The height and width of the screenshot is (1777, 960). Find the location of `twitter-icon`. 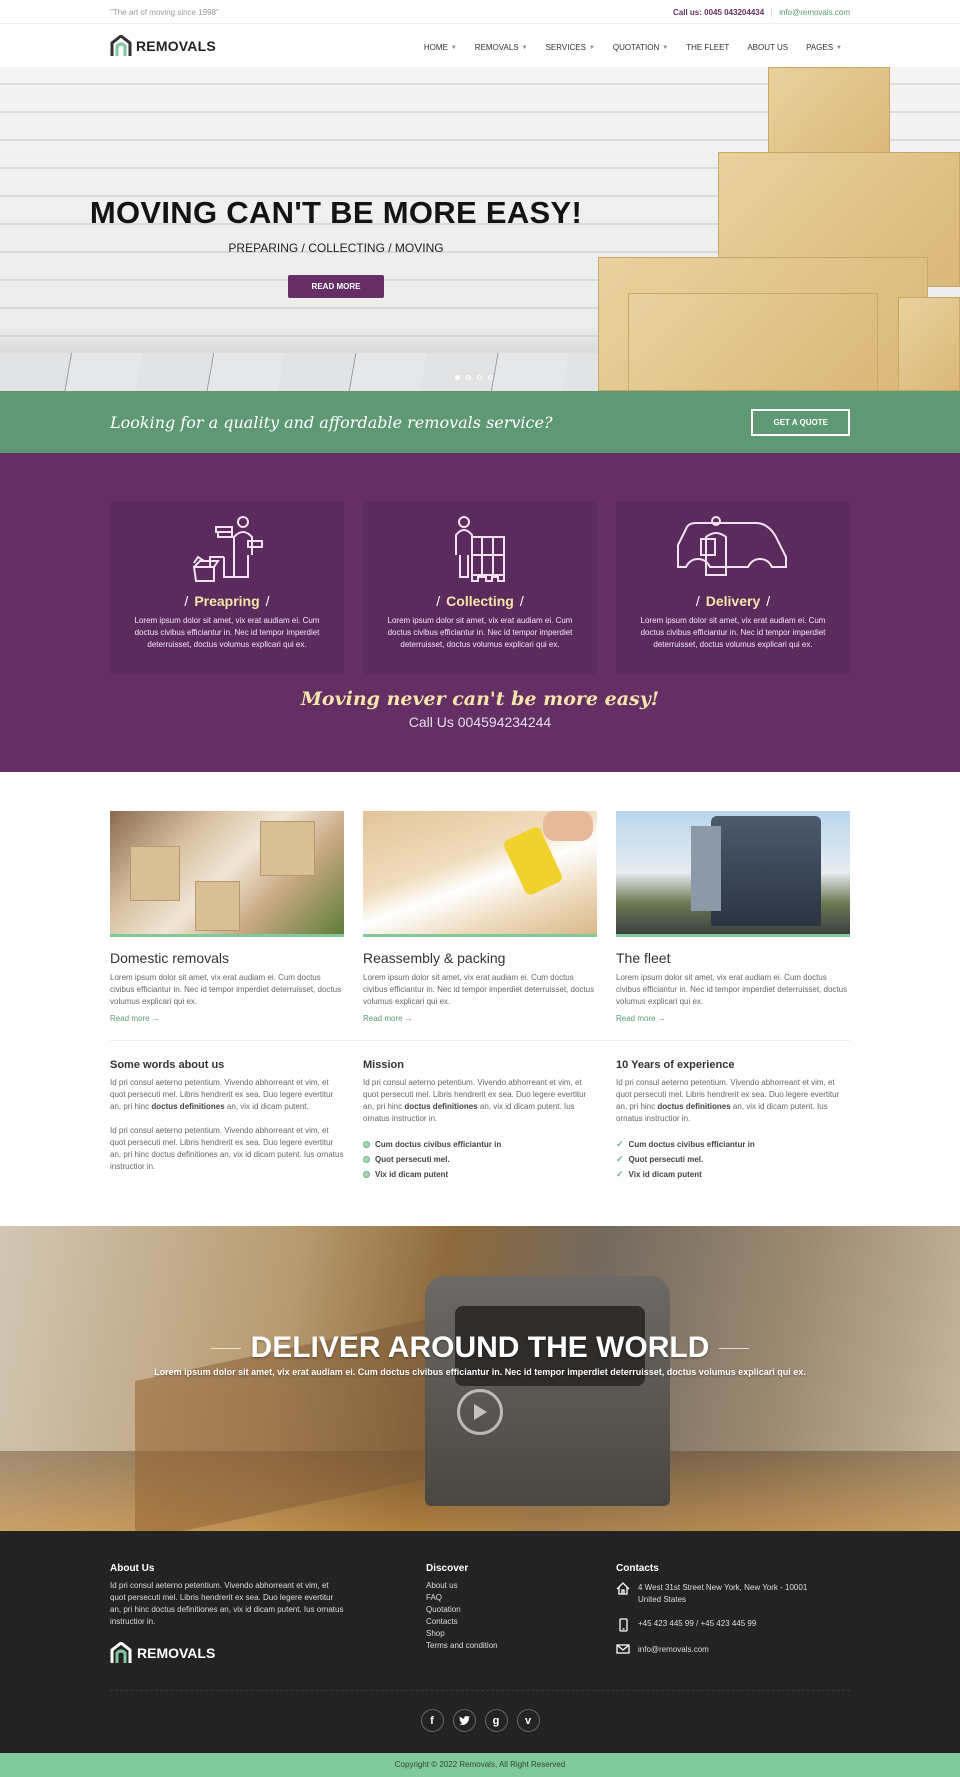

twitter-icon is located at coordinates (464, 1720).